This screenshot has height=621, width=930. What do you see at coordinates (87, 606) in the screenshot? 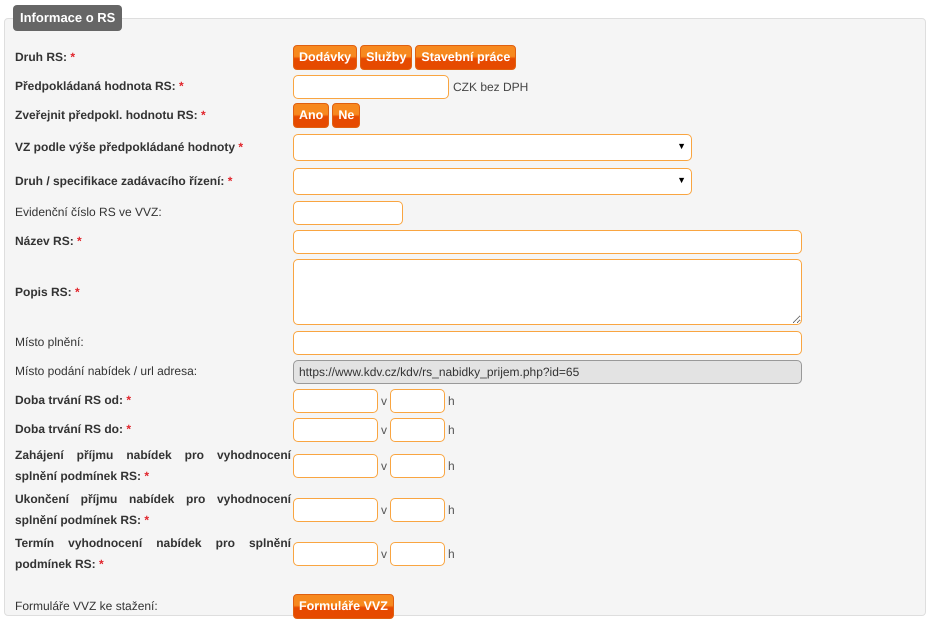
I see `field-label: Formuláře VVZ ke stažení:` at bounding box center [87, 606].